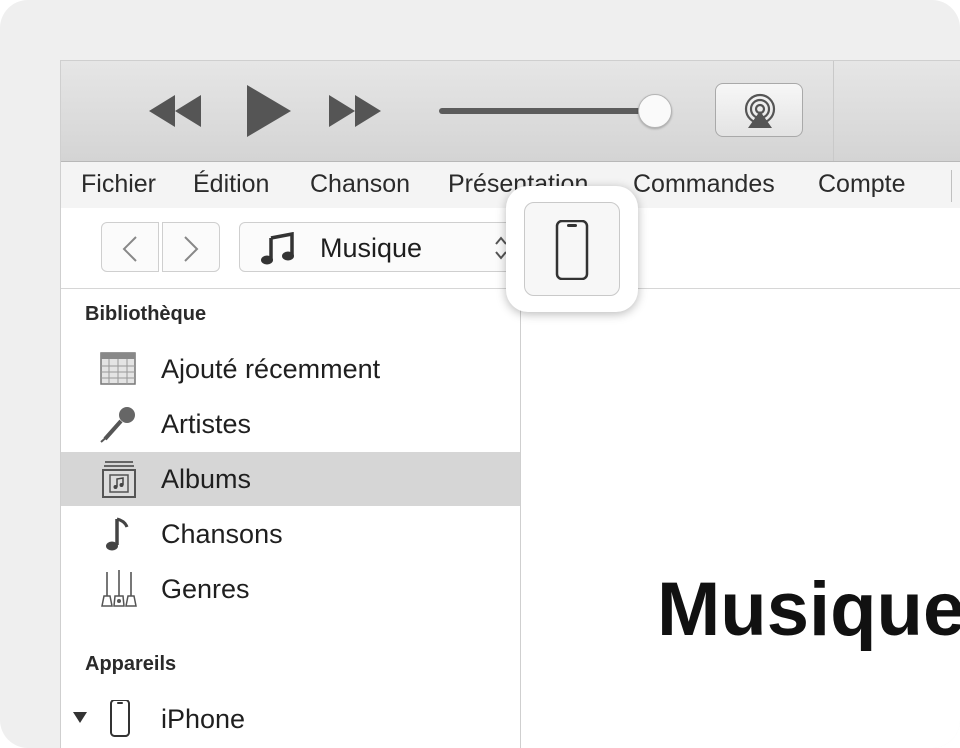  I want to click on airplay-button, so click(759, 110).